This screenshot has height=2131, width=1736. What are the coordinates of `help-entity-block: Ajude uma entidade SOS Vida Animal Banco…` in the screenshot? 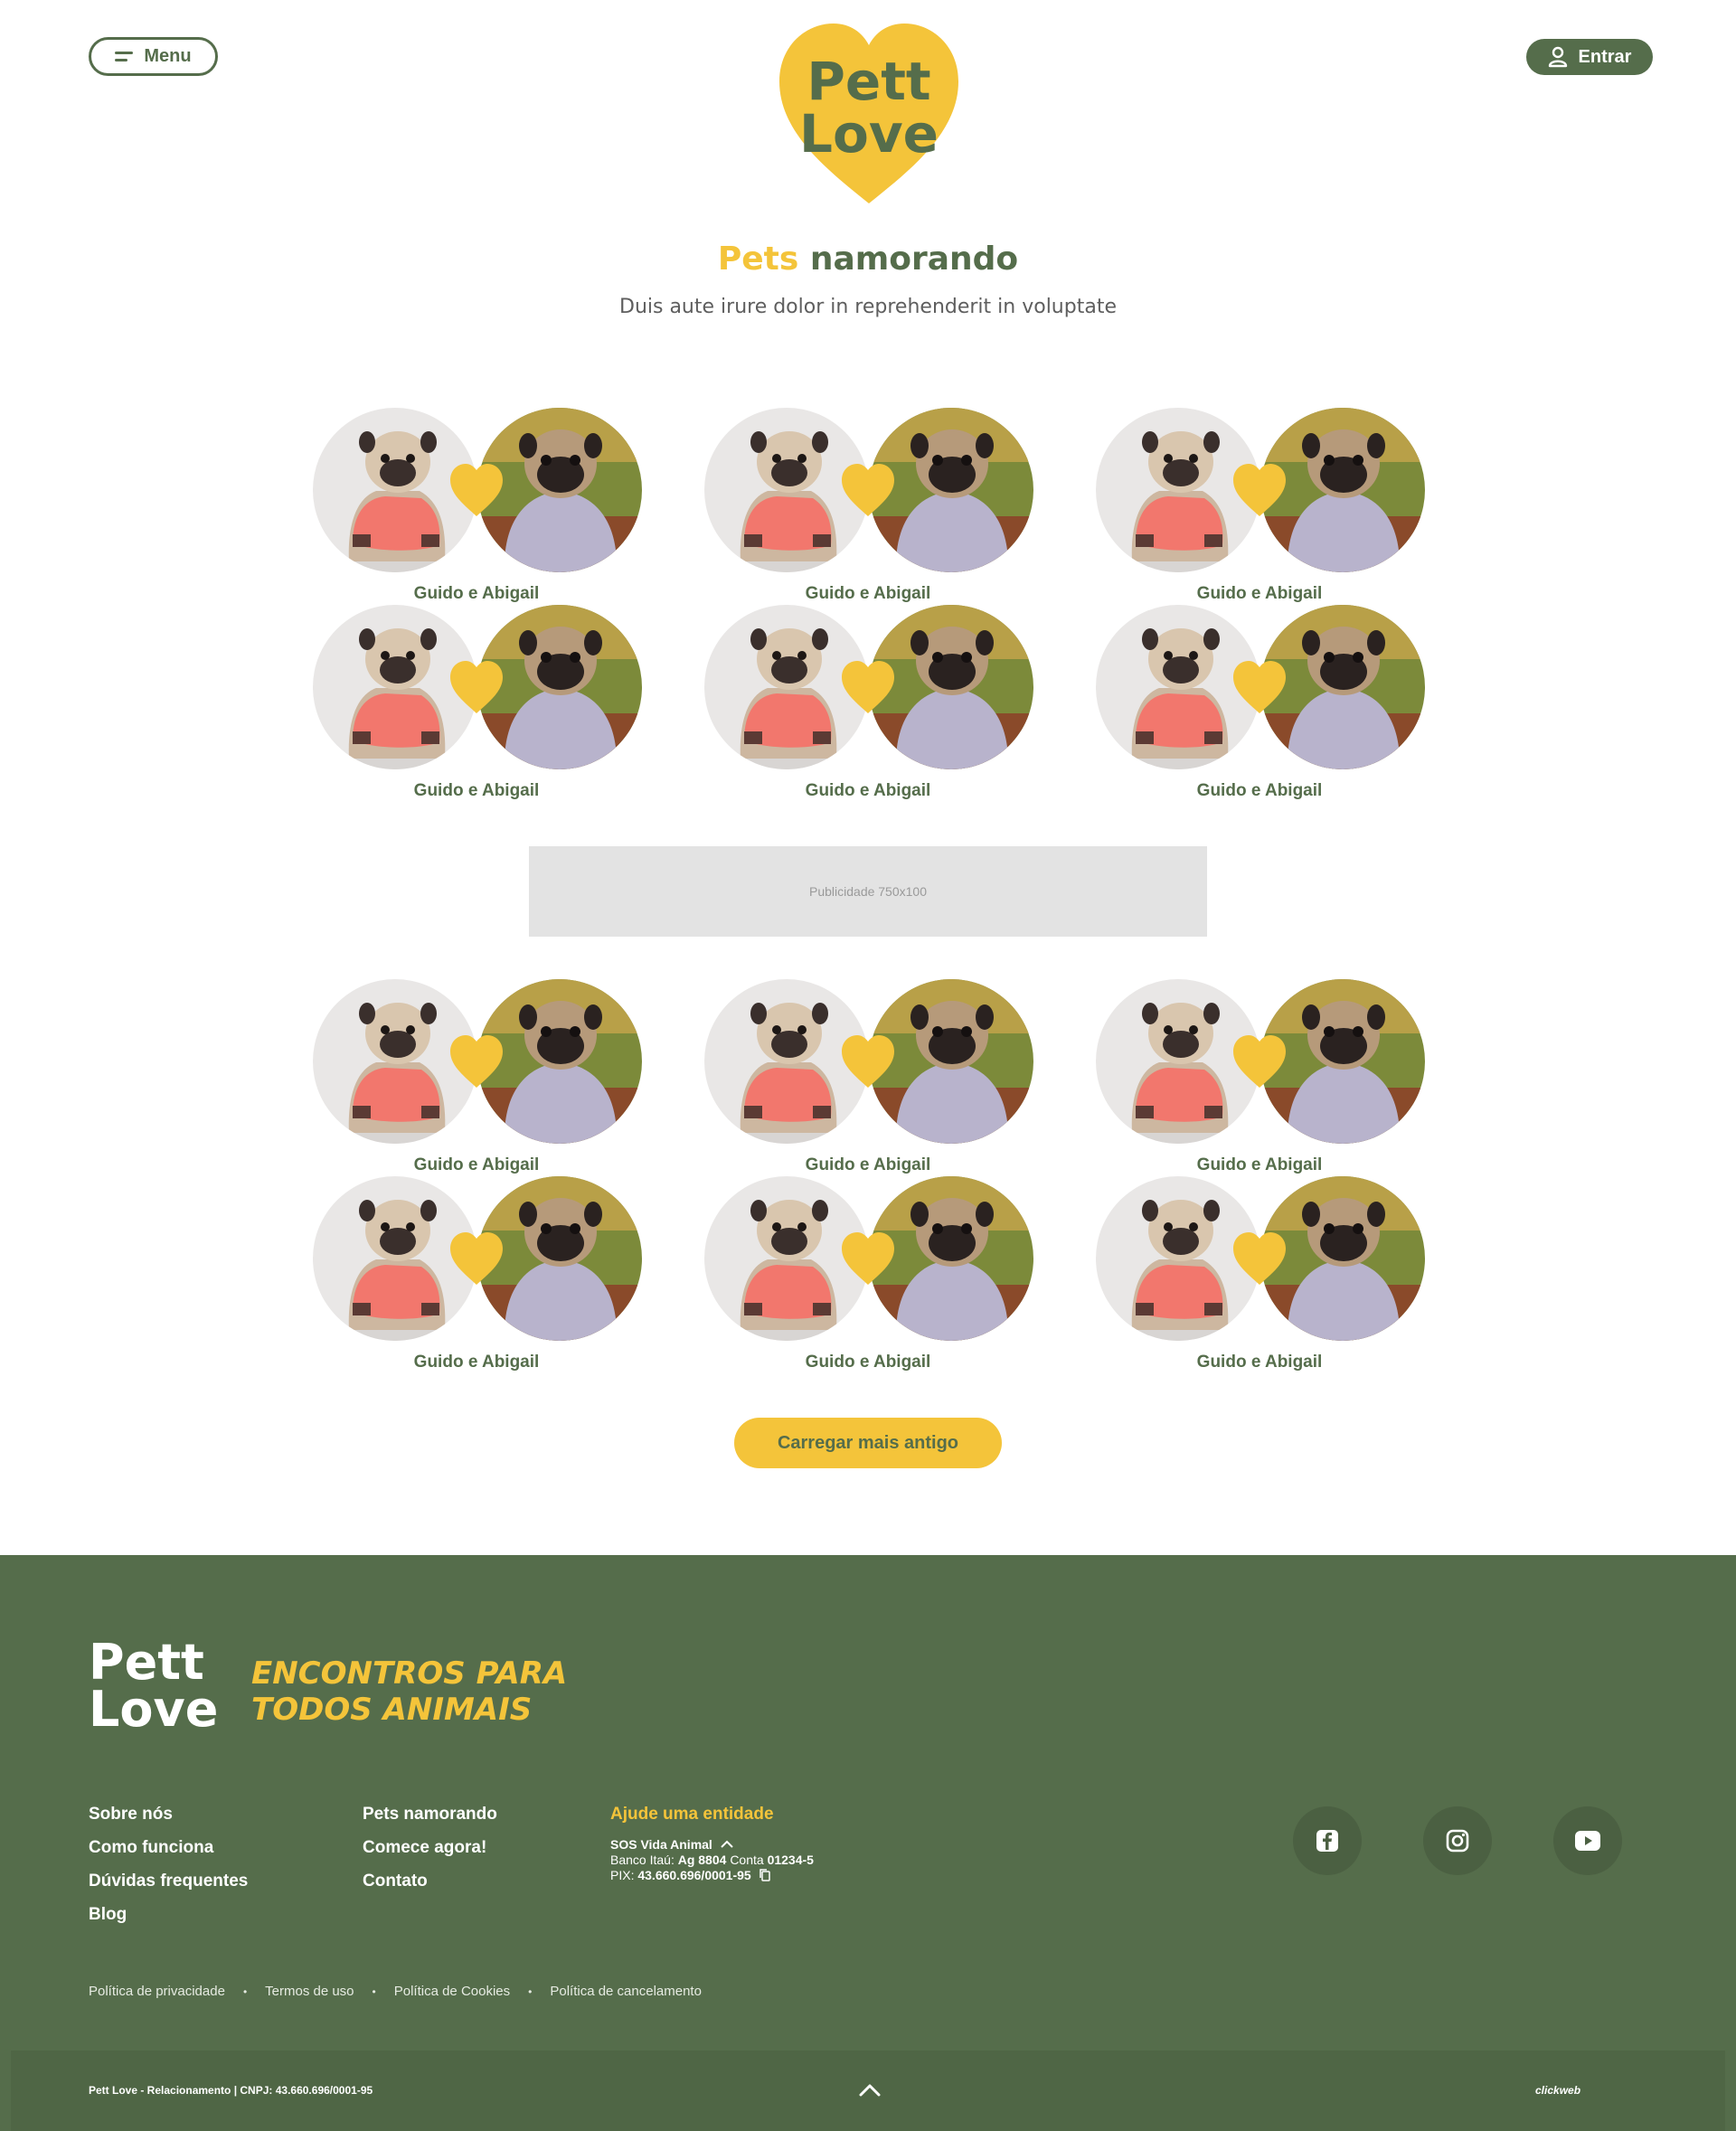 It's located at (712, 1844).